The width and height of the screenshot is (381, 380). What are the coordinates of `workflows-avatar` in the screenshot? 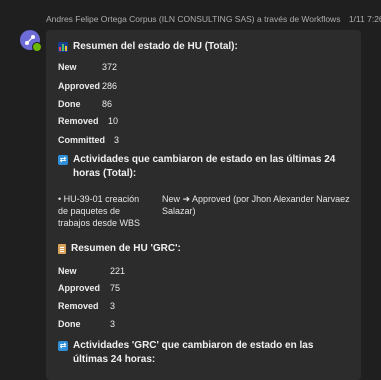 It's located at (31, 41).